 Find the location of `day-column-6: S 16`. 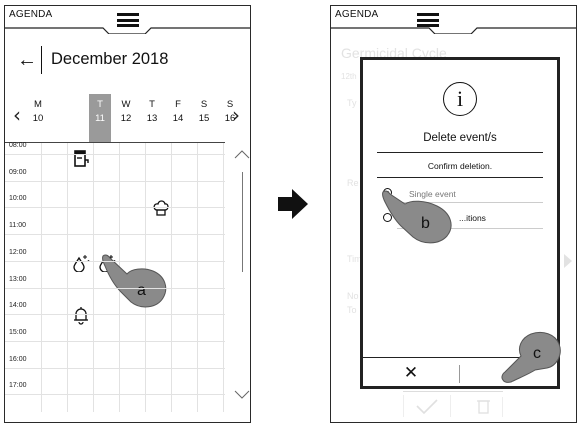

day-column-6: S 16 is located at coordinates (230, 112).